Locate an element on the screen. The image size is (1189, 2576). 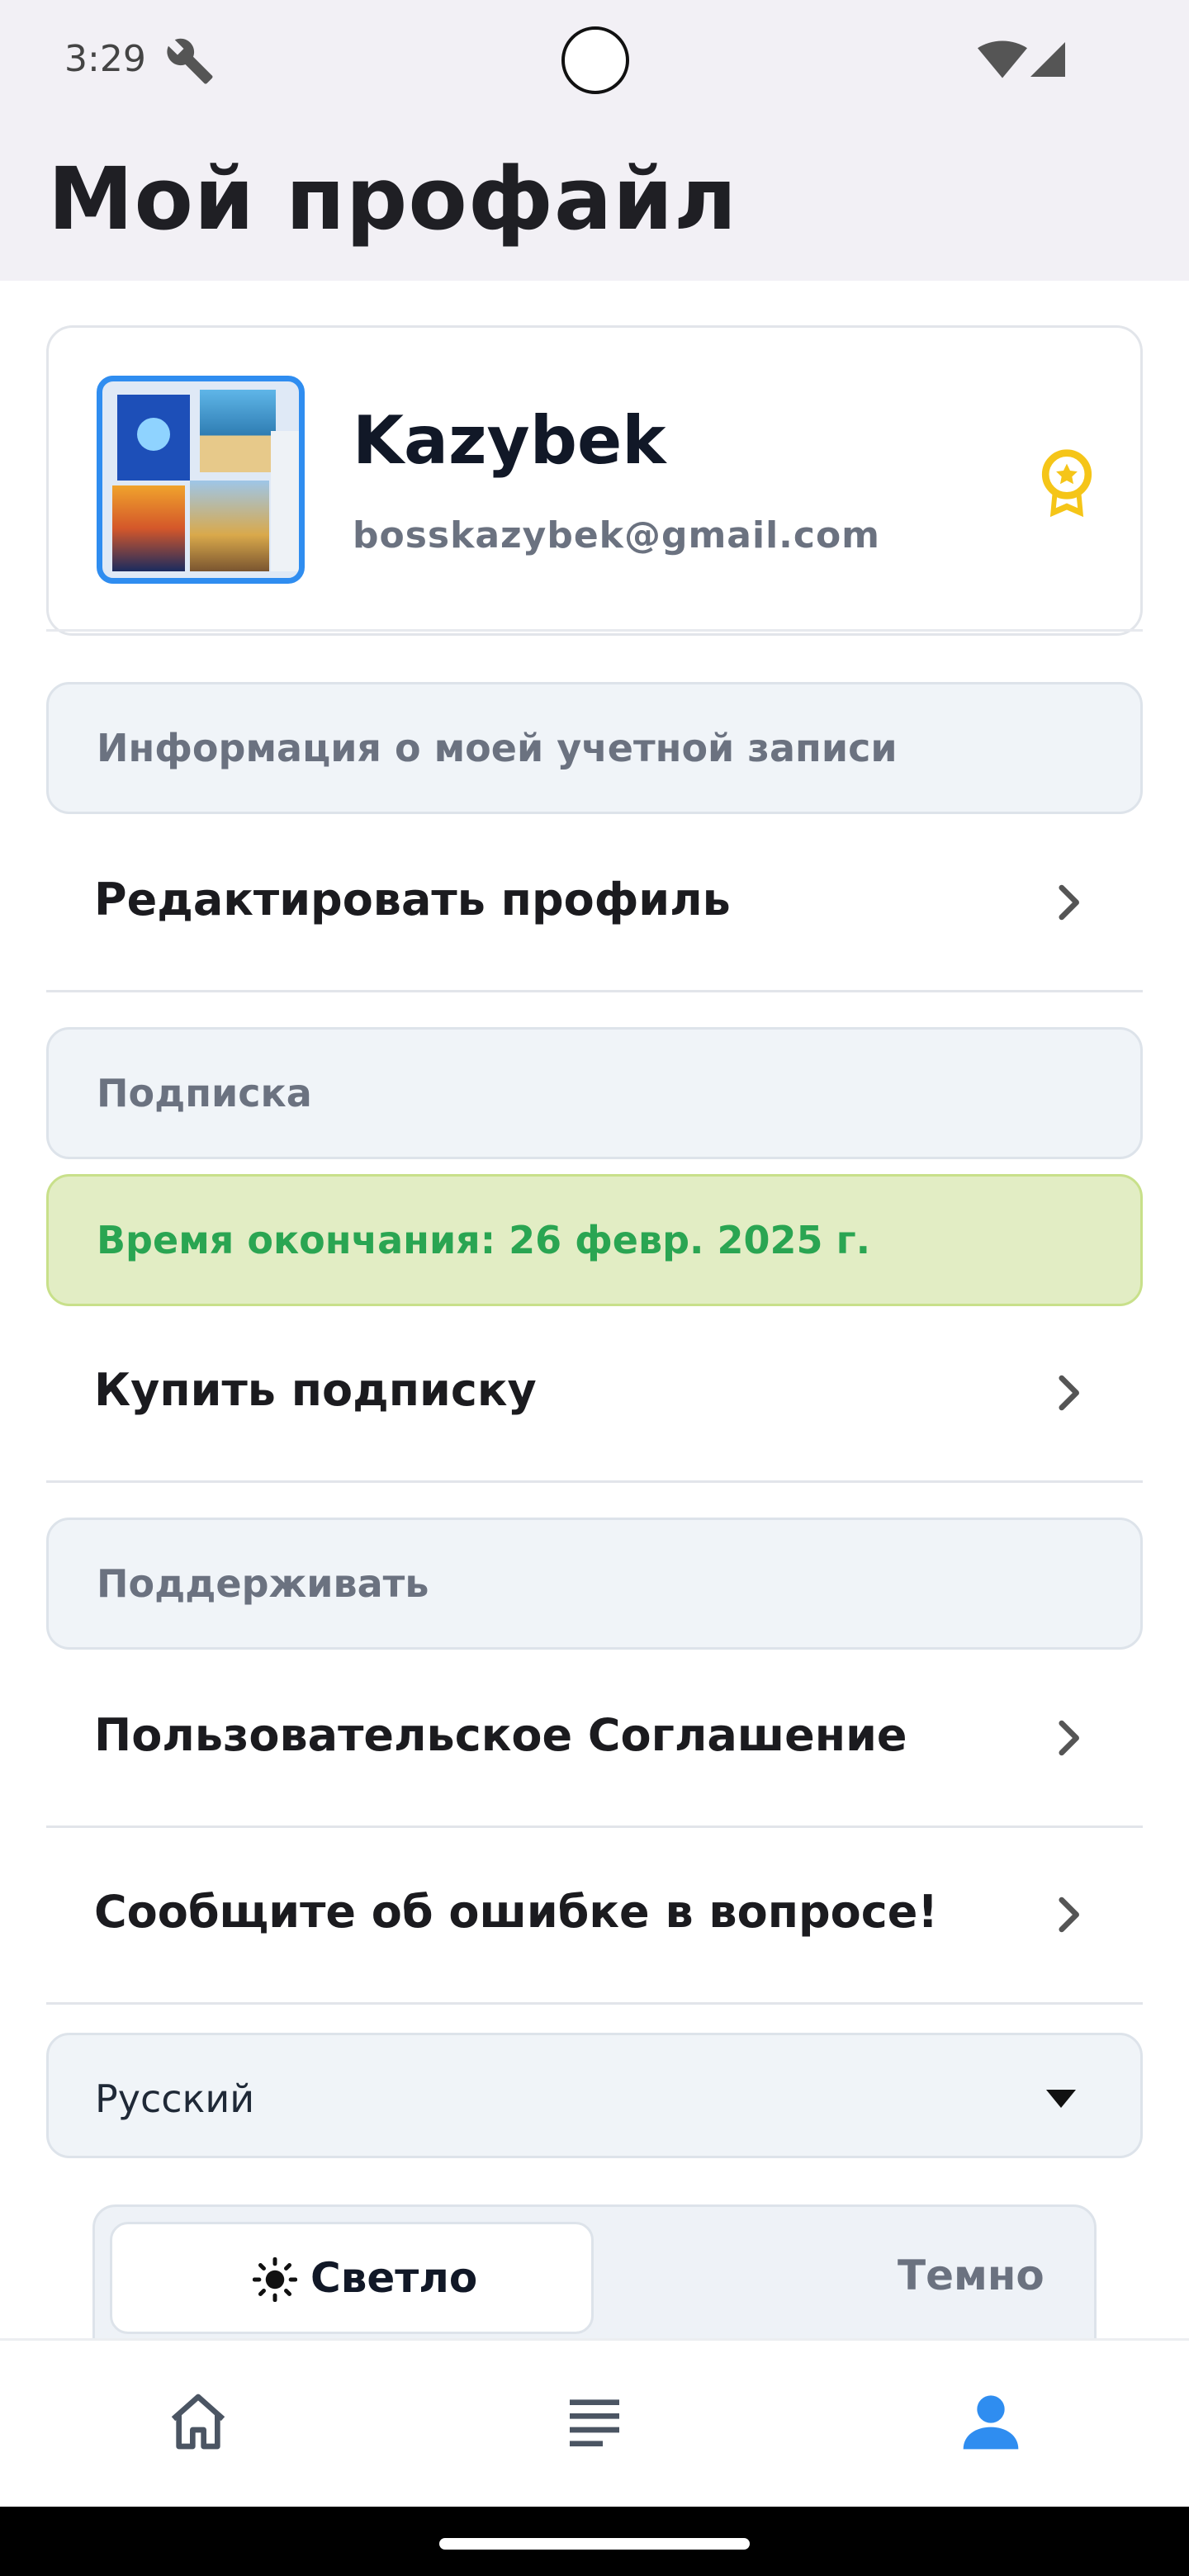
profile-card: Kazybek bosskazybek@gmail.com is located at coordinates (594, 480).